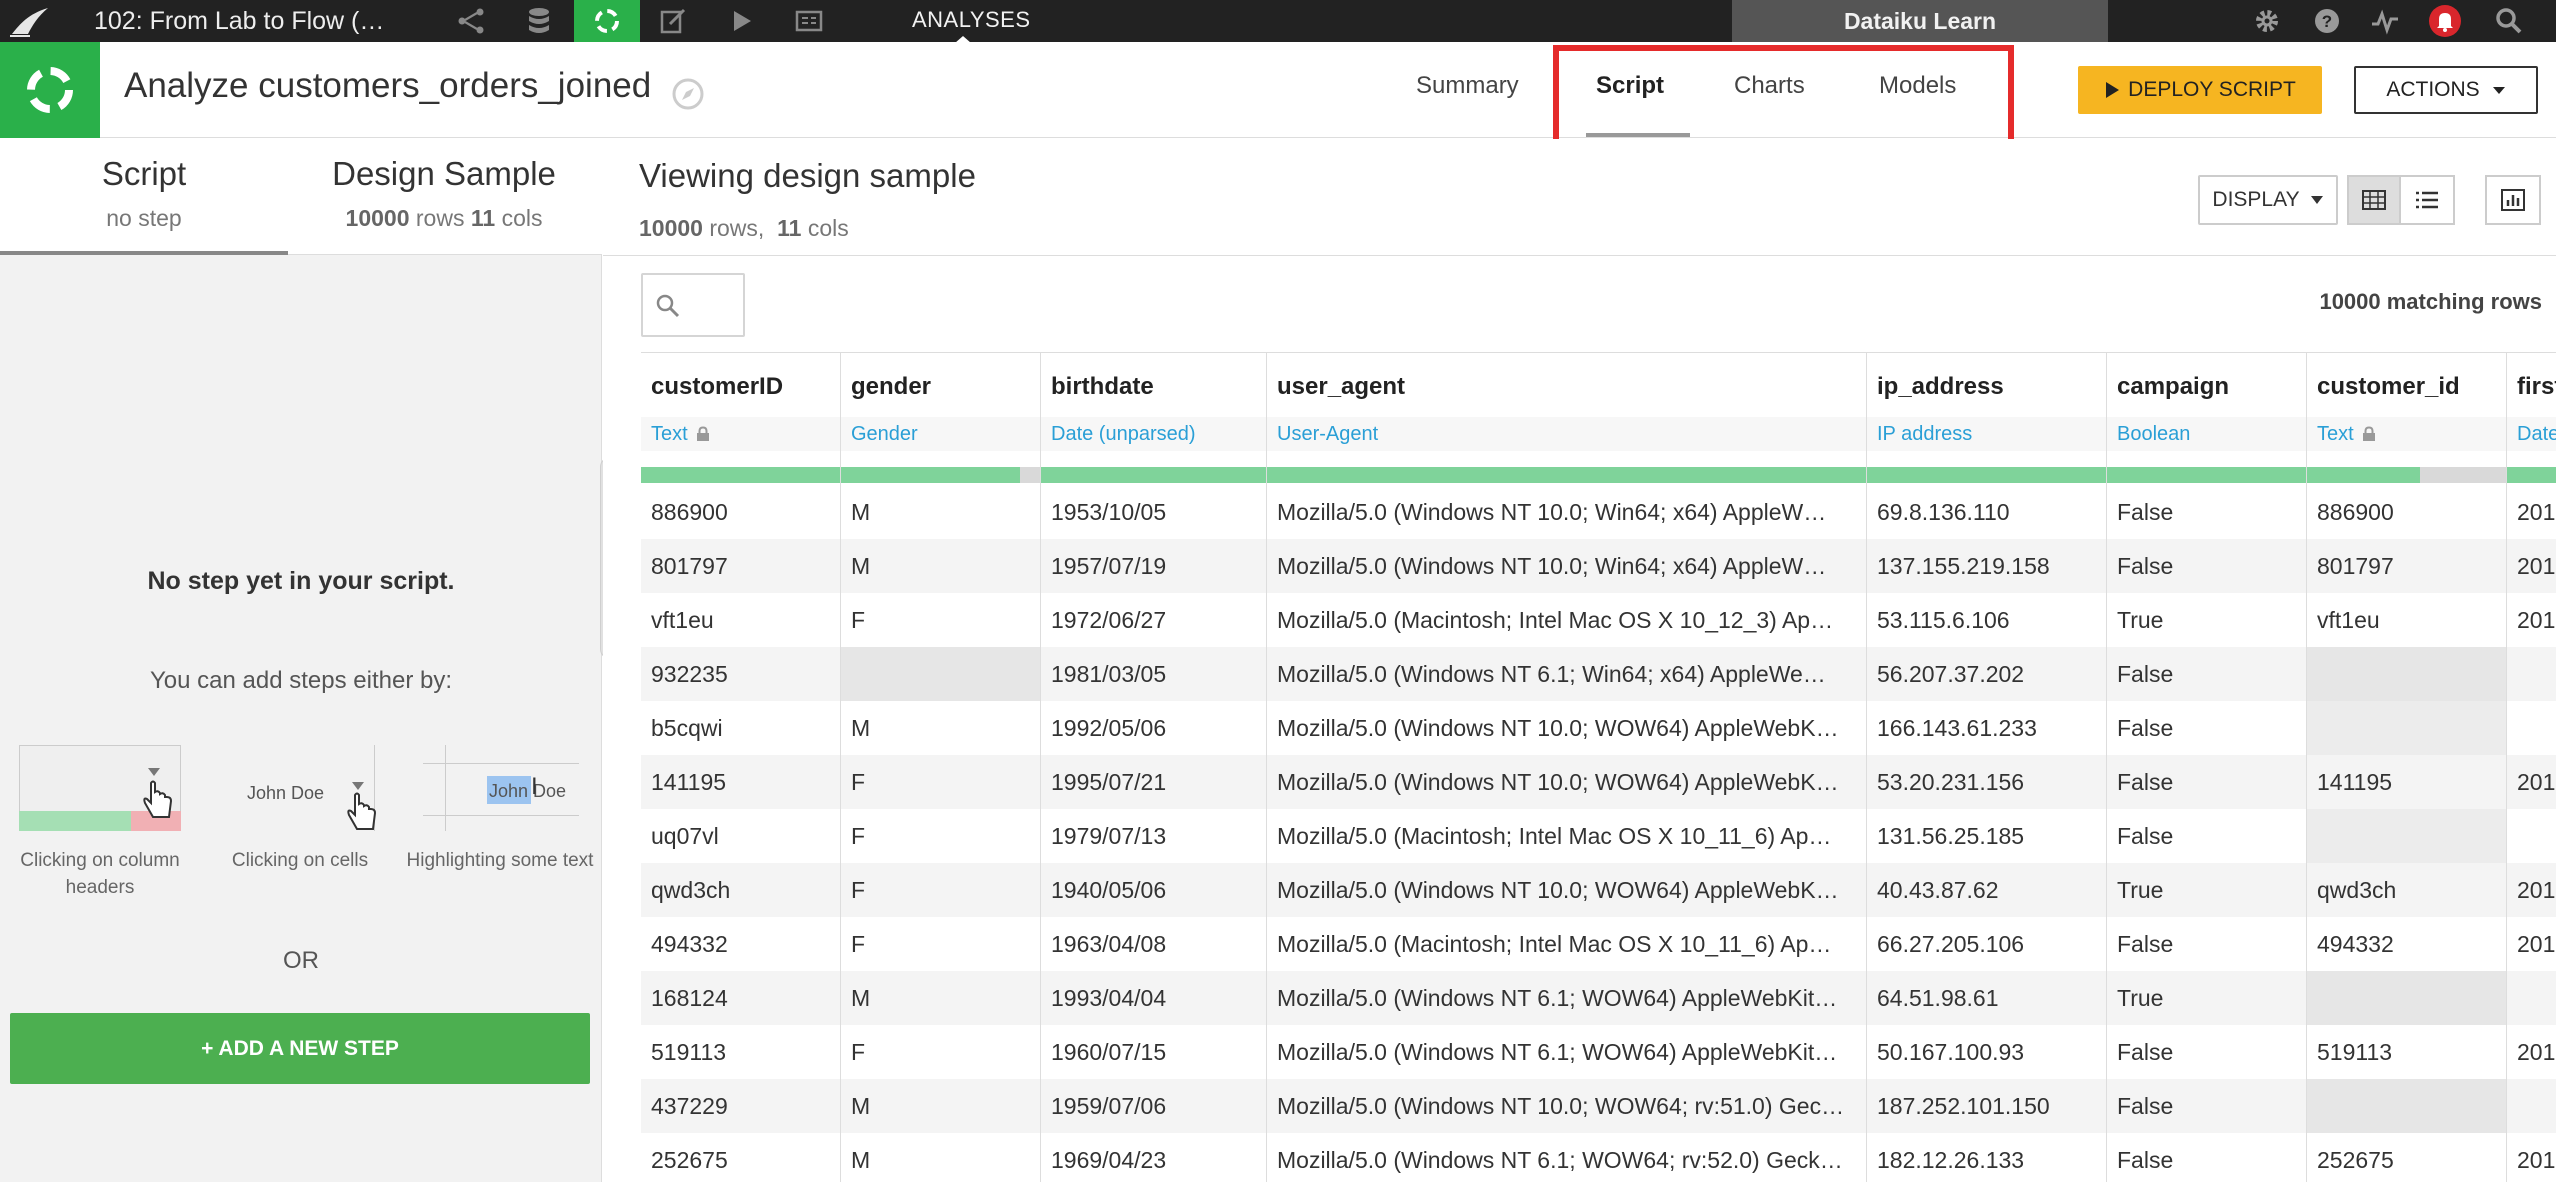 The height and width of the screenshot is (1182, 2556). I want to click on column-header-name: first_order_date, so click(2536, 387).